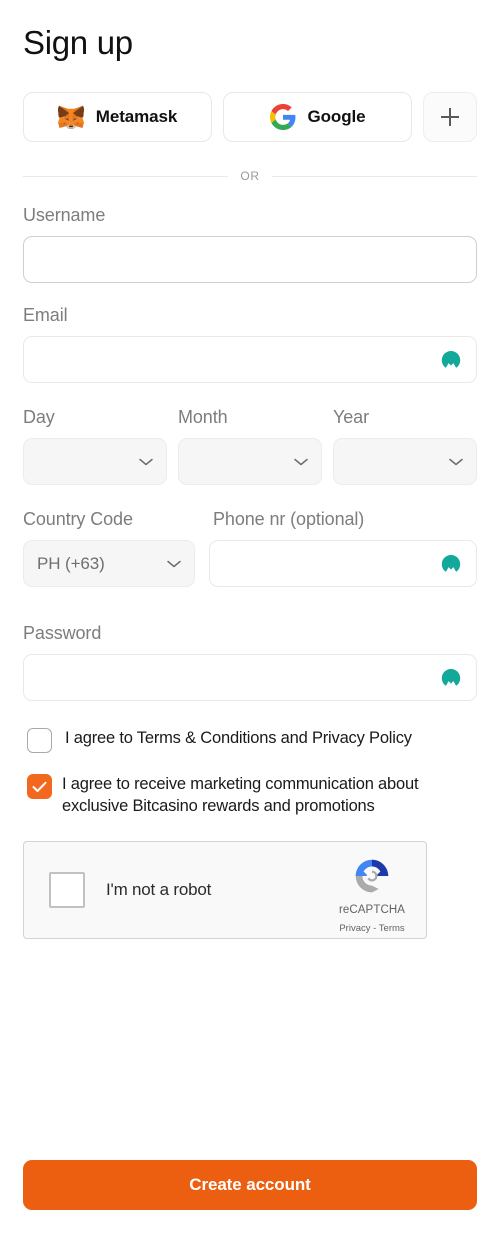 The width and height of the screenshot is (500, 1238). I want to click on phone-field-wrapper, so click(343, 563).